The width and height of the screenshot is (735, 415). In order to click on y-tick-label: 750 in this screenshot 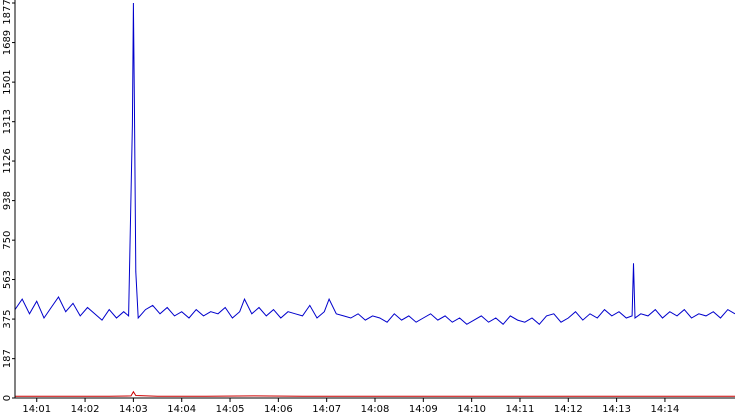, I will do `click(7, 240)`.